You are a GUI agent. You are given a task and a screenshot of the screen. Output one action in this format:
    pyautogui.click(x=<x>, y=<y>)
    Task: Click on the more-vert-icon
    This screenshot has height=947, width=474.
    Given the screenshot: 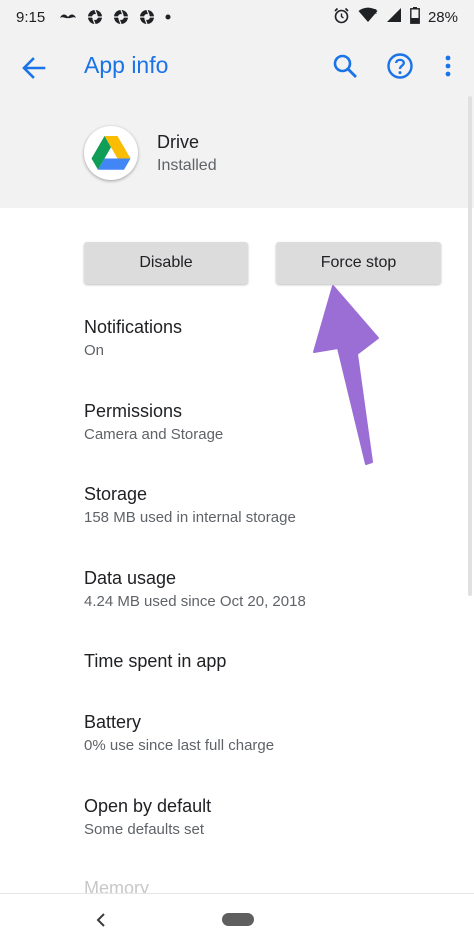 What is the action you would take?
    pyautogui.click(x=448, y=66)
    